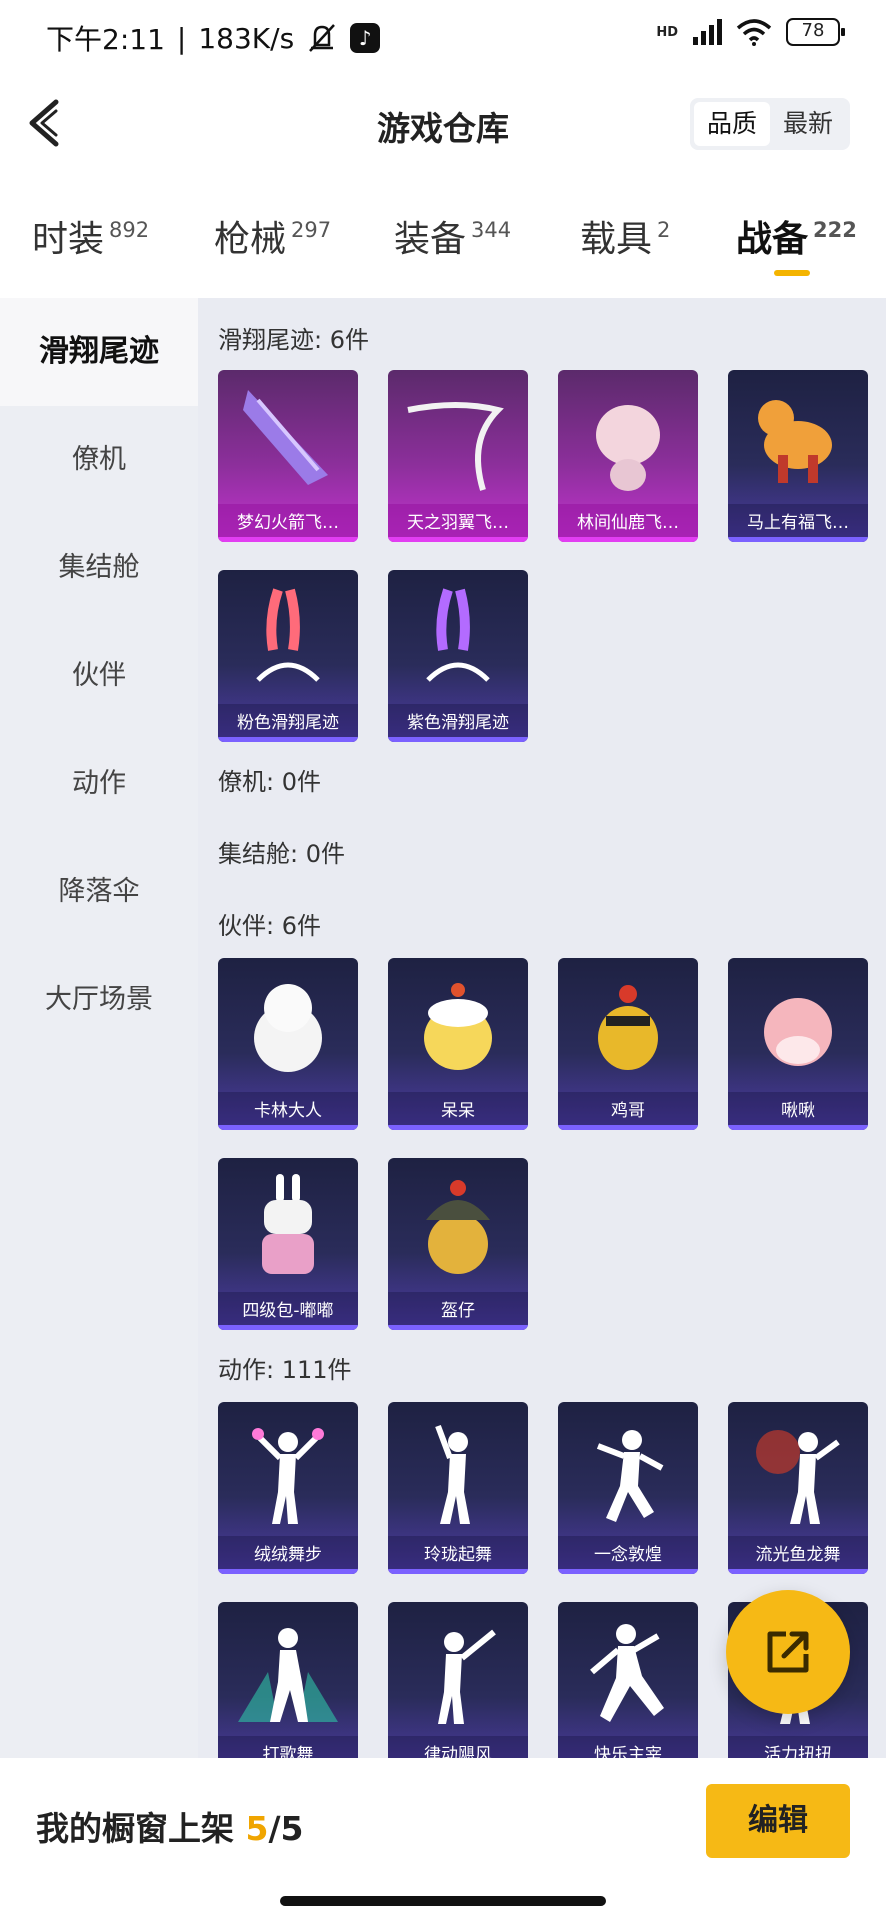  What do you see at coordinates (732, 124) in the screenshot?
I see `sort-quality-button: 品质` at bounding box center [732, 124].